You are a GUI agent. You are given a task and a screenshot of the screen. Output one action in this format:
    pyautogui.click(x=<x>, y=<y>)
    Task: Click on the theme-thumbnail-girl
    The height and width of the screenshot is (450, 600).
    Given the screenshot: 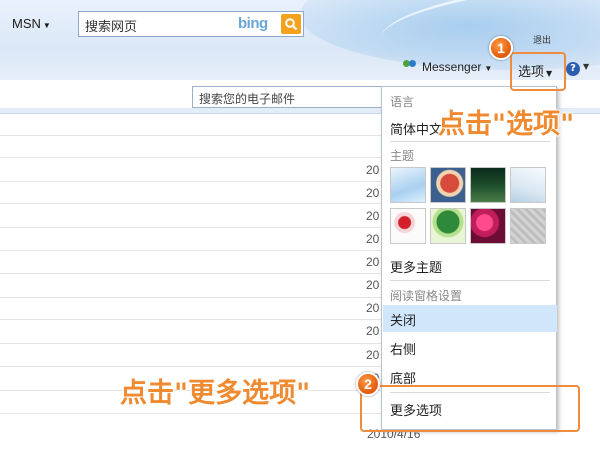 What is the action you would take?
    pyautogui.click(x=448, y=185)
    